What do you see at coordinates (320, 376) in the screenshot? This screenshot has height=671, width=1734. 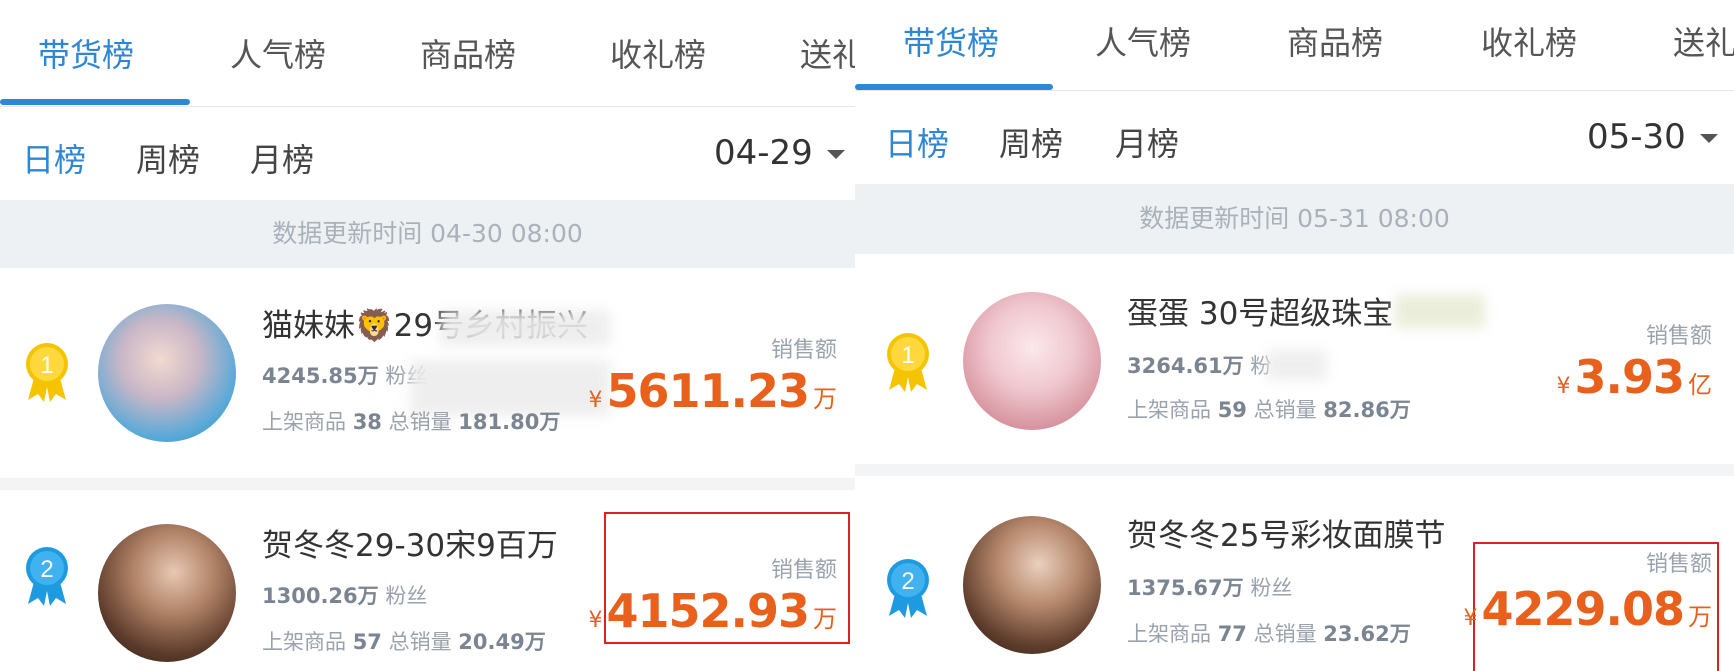 I see `fans-value: 4245.85万` at bounding box center [320, 376].